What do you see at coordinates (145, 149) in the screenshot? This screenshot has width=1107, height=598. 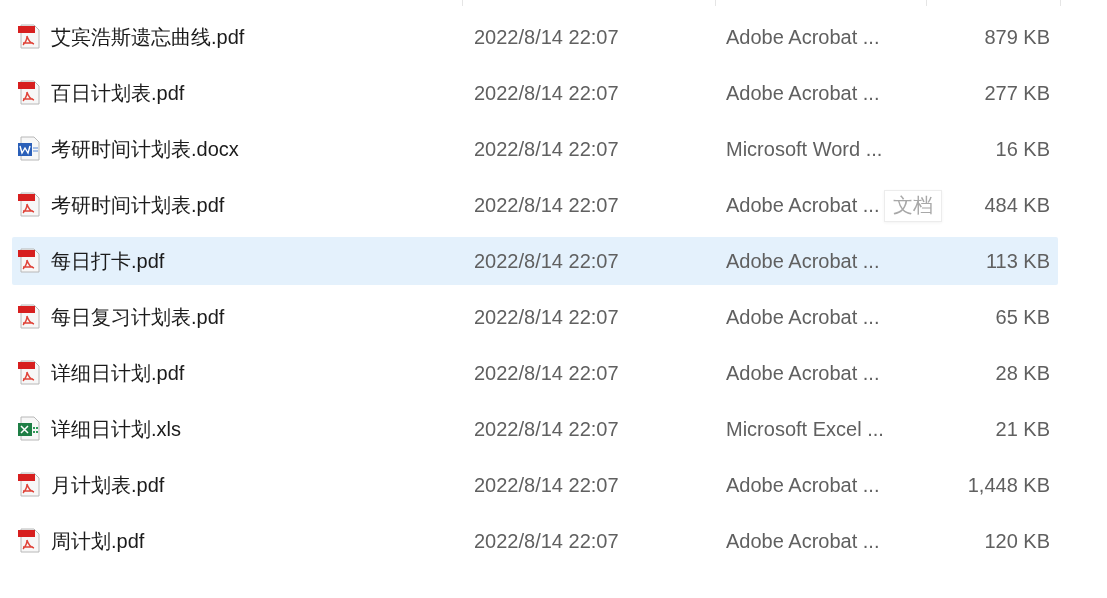 I see `file-name: 考研时间计划表.docx` at bounding box center [145, 149].